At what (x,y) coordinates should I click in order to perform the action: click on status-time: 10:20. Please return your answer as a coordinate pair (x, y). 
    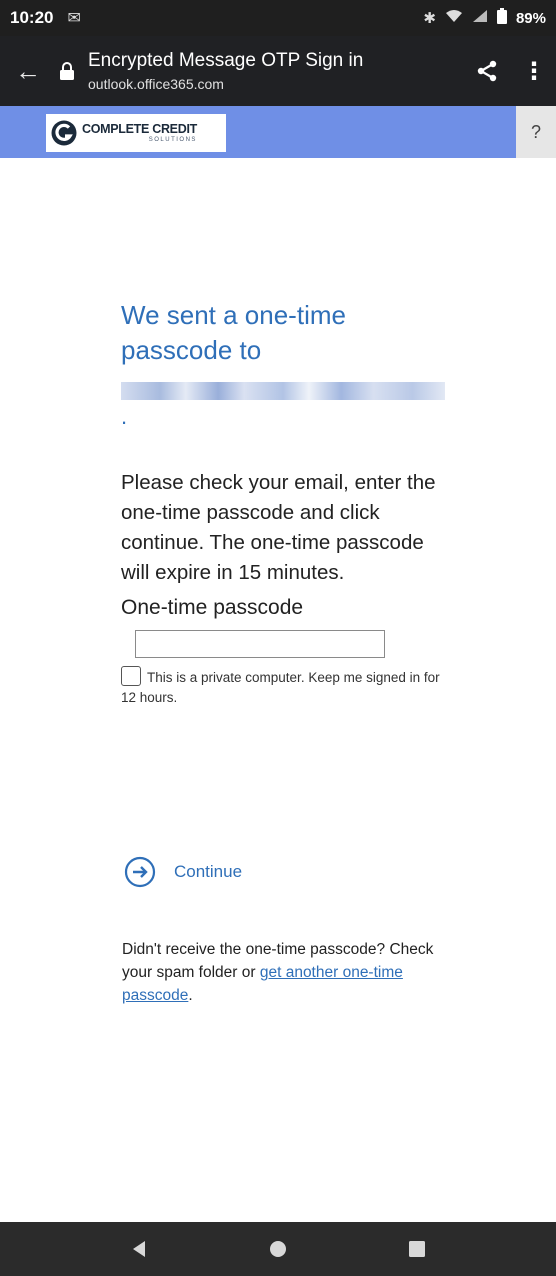
    Looking at the image, I should click on (32, 17).